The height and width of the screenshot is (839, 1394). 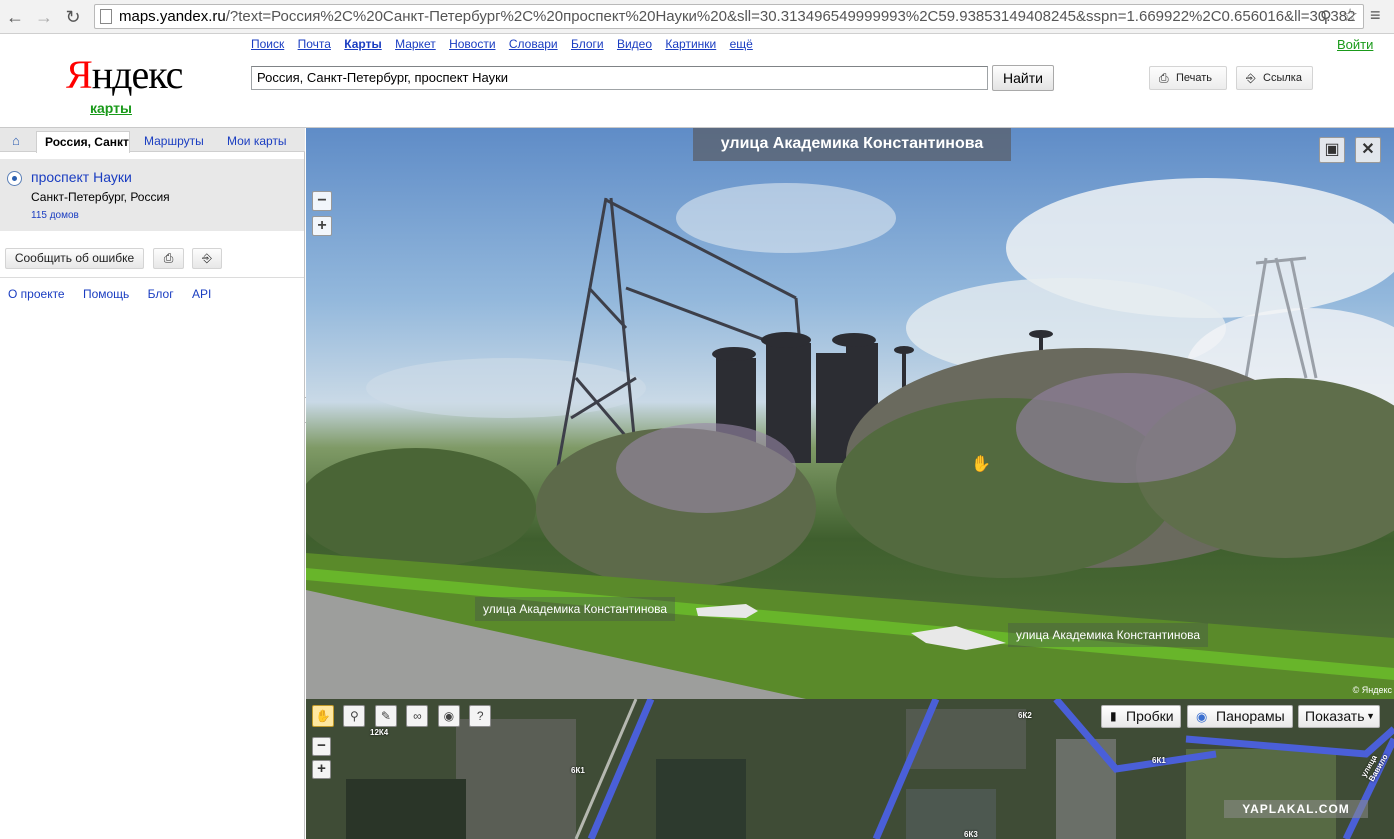 What do you see at coordinates (172, 16) in the screenshot?
I see `url-host: maps.yandex.ru` at bounding box center [172, 16].